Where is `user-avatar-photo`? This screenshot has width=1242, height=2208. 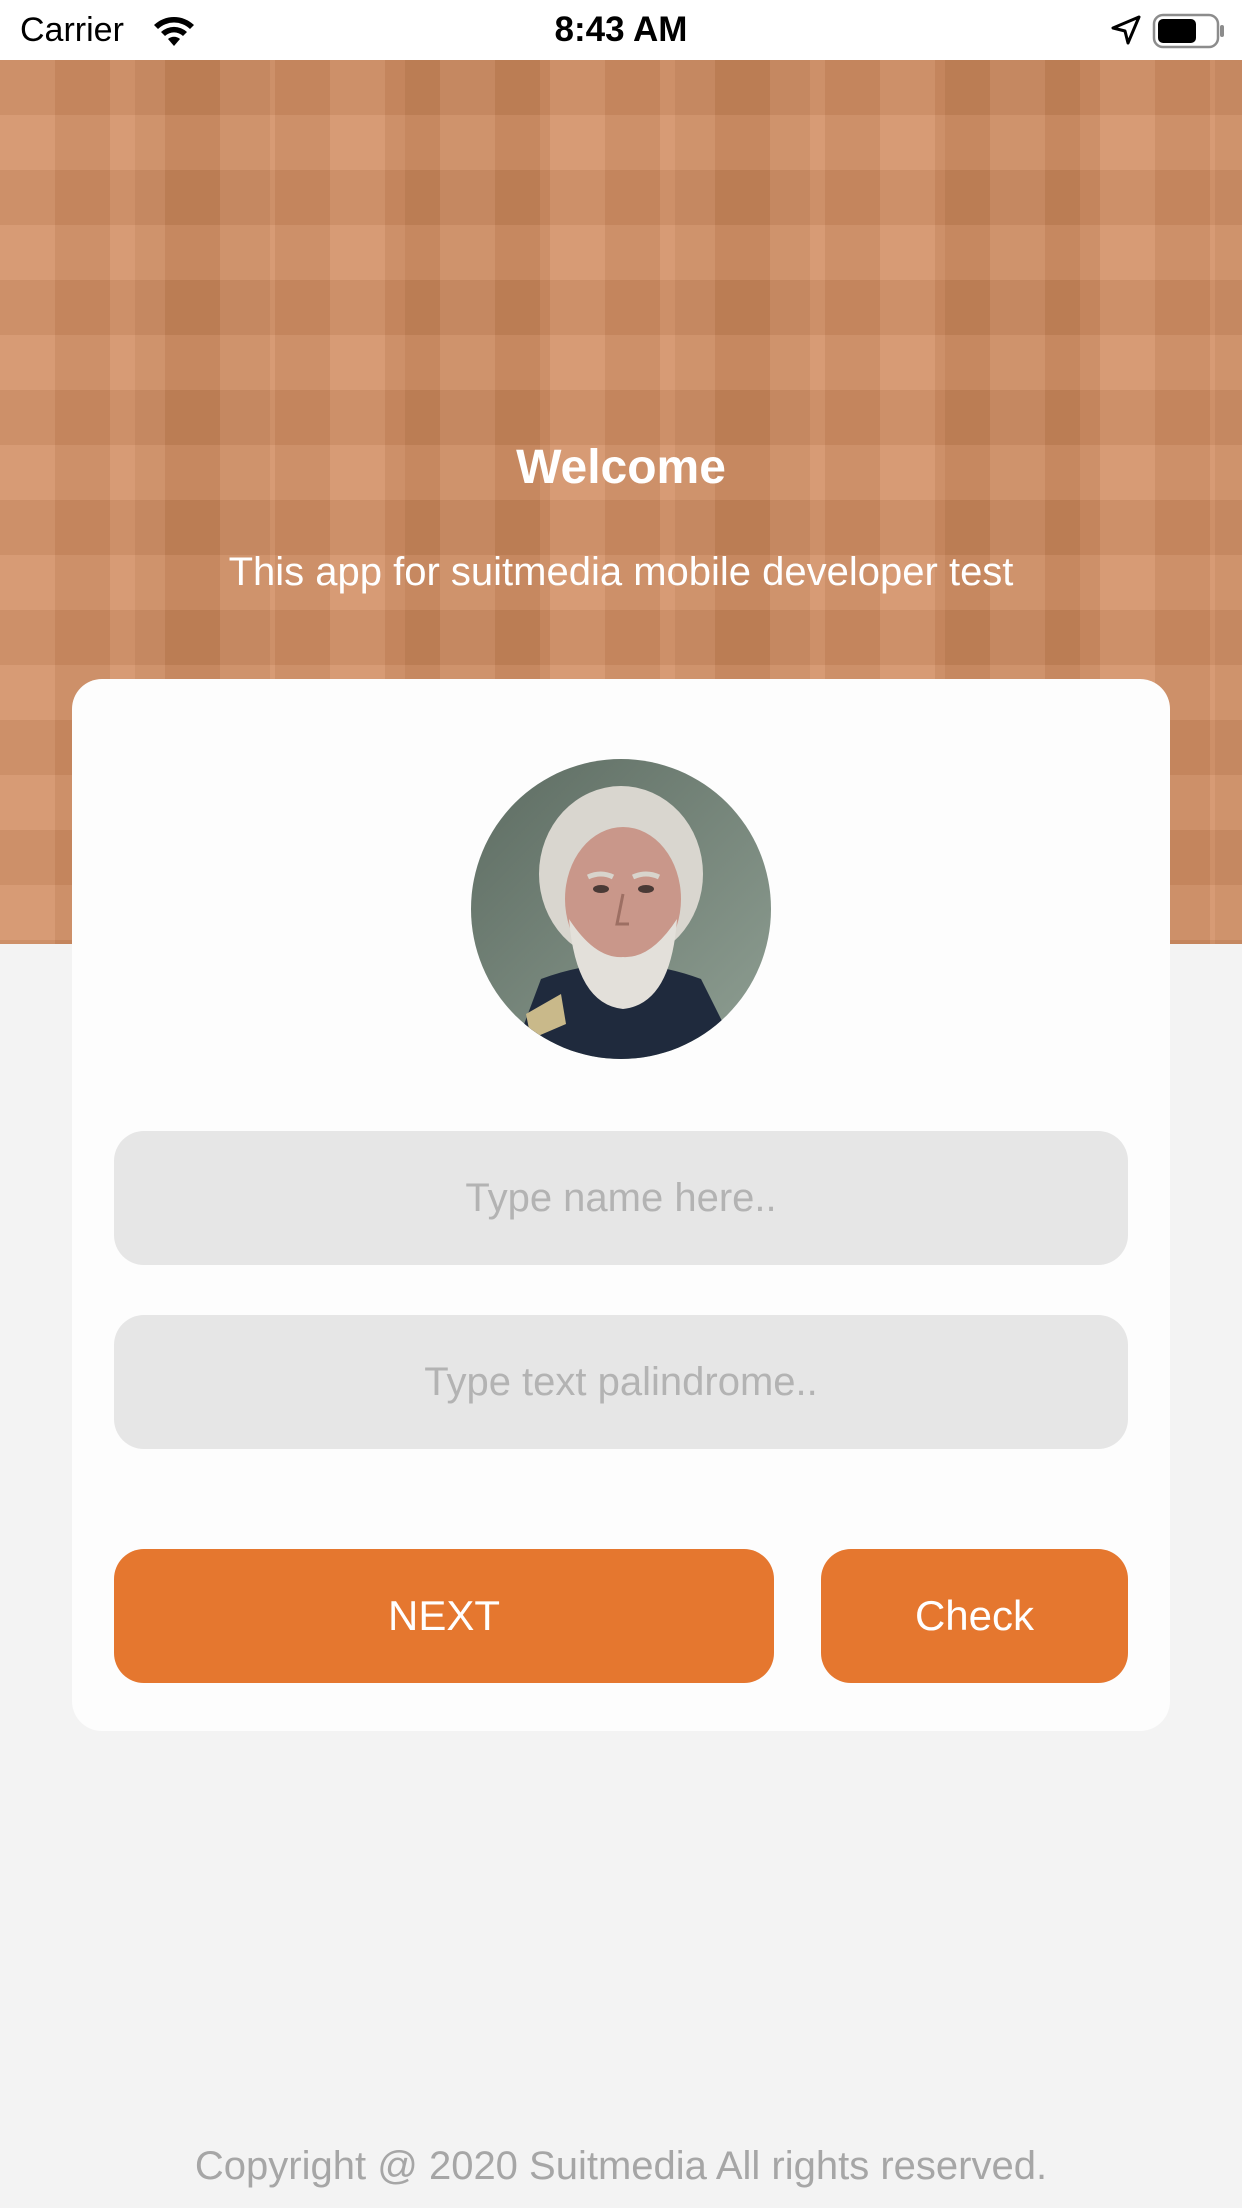
user-avatar-photo is located at coordinates (621, 909).